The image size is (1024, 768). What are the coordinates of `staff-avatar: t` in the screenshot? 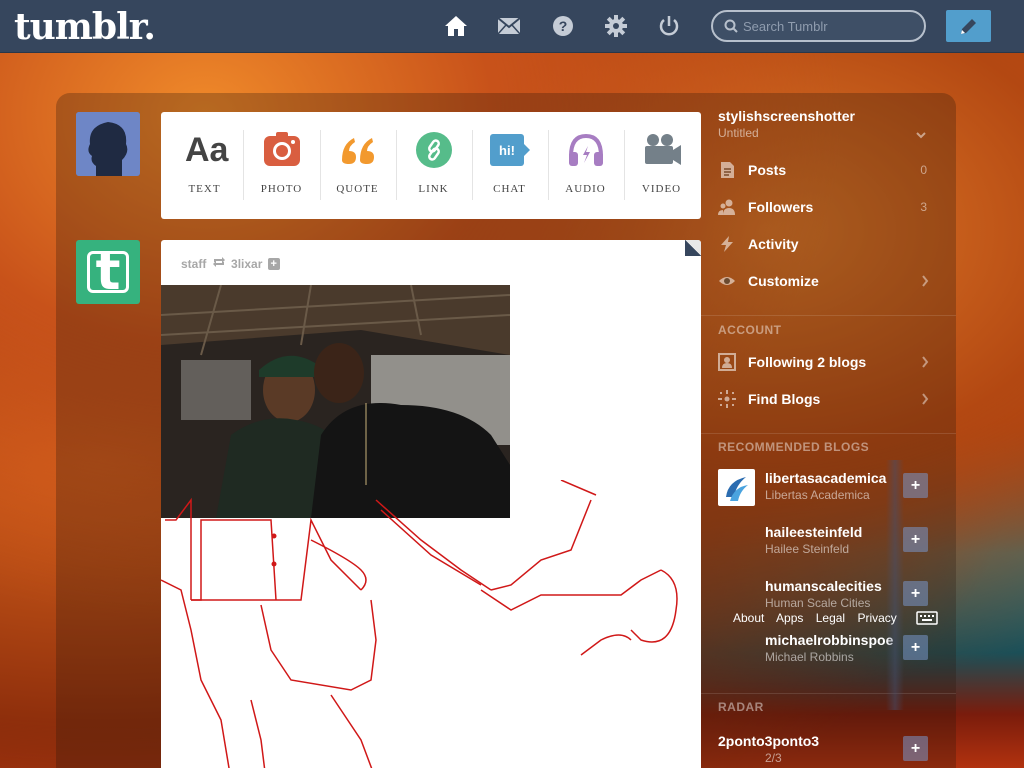 It's located at (108, 272).